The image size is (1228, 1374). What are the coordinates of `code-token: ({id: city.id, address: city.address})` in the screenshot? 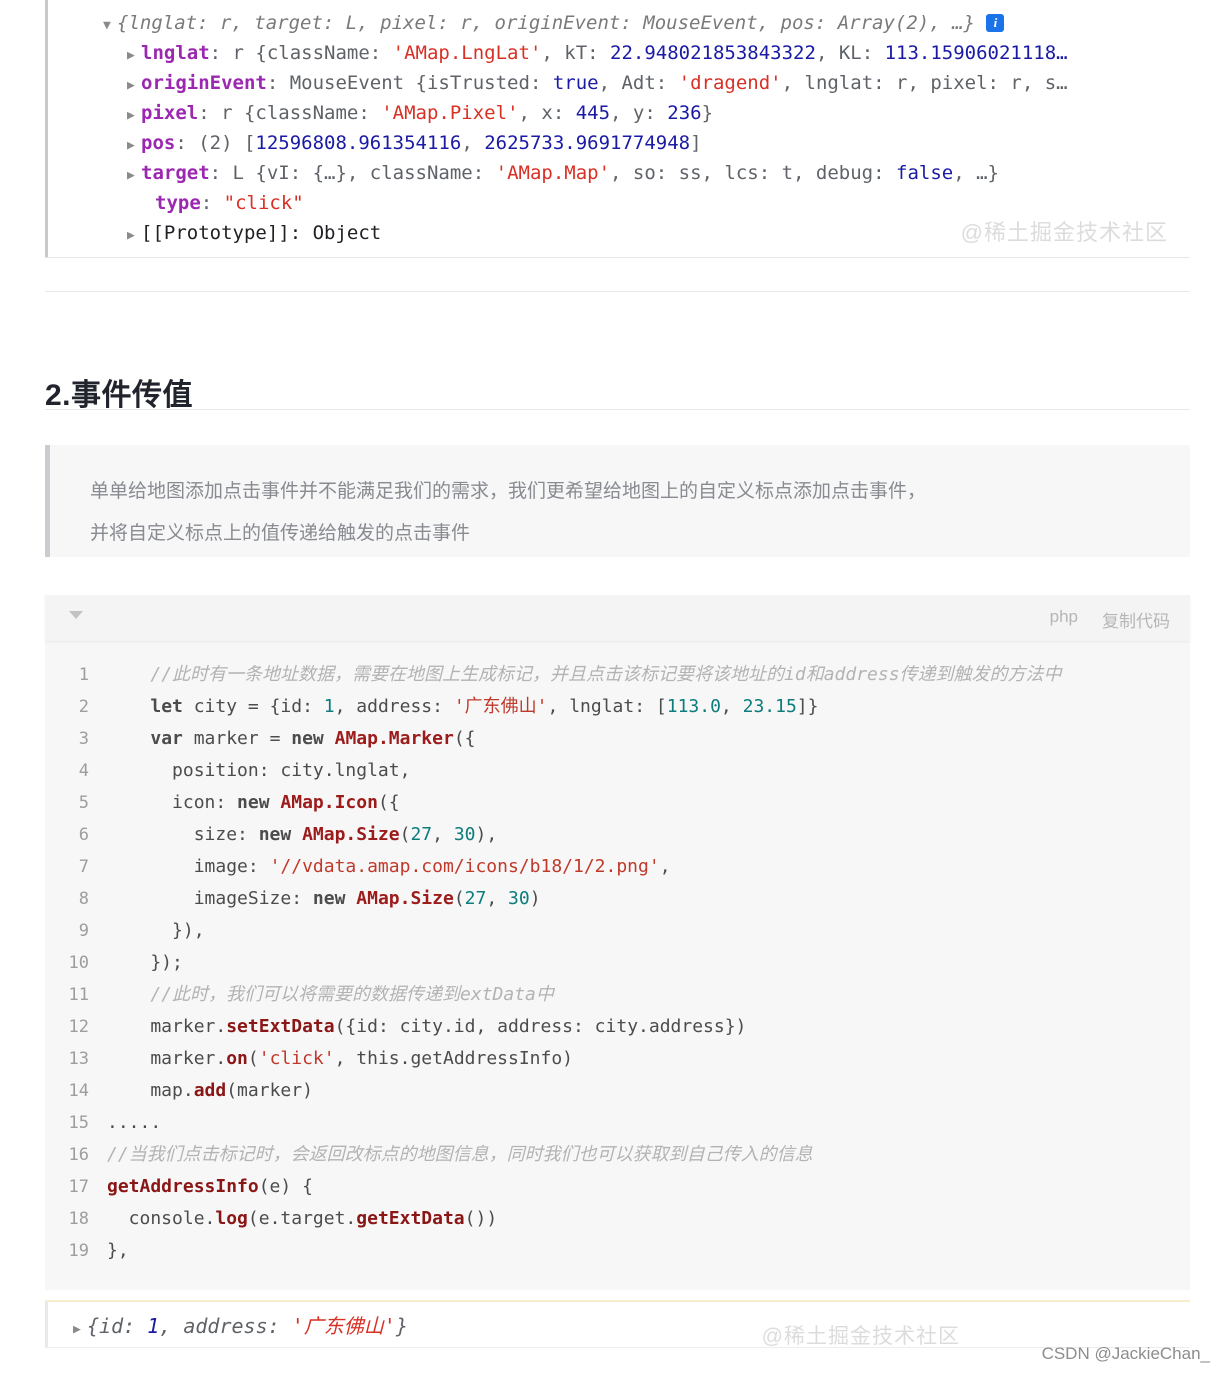 It's located at (540, 1026).